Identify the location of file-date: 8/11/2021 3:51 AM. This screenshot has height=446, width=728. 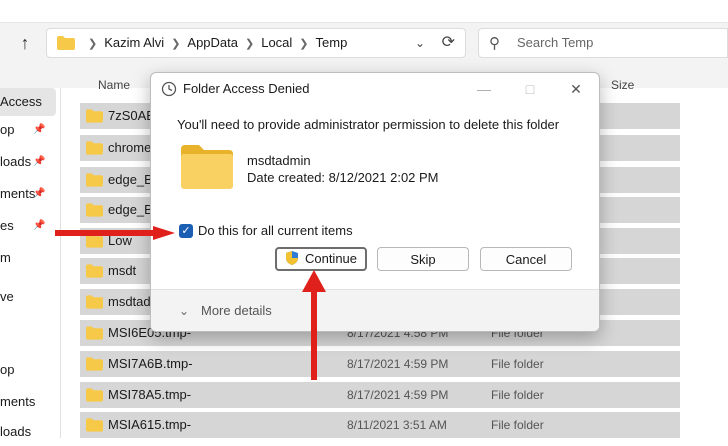
(397, 425).